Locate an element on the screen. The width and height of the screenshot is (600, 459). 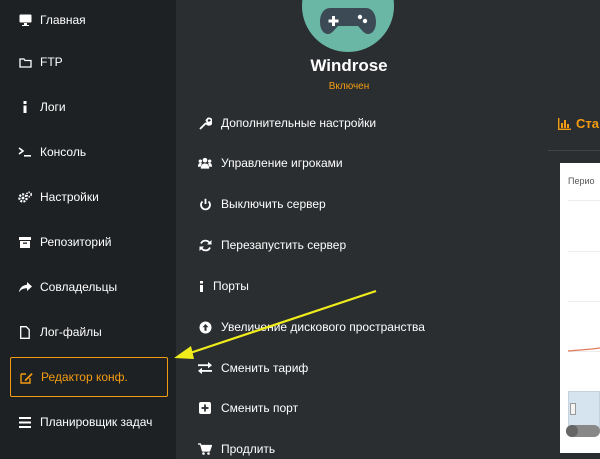
action-label: Перезапустить сервер is located at coordinates (284, 245).